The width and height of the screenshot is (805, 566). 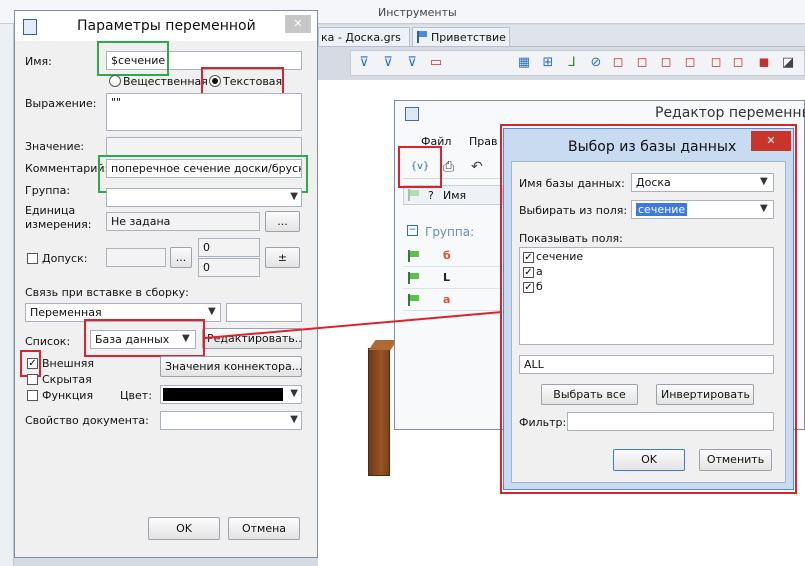 What do you see at coordinates (771, 141) in the screenshot?
I see `close-icon: ✕` at bounding box center [771, 141].